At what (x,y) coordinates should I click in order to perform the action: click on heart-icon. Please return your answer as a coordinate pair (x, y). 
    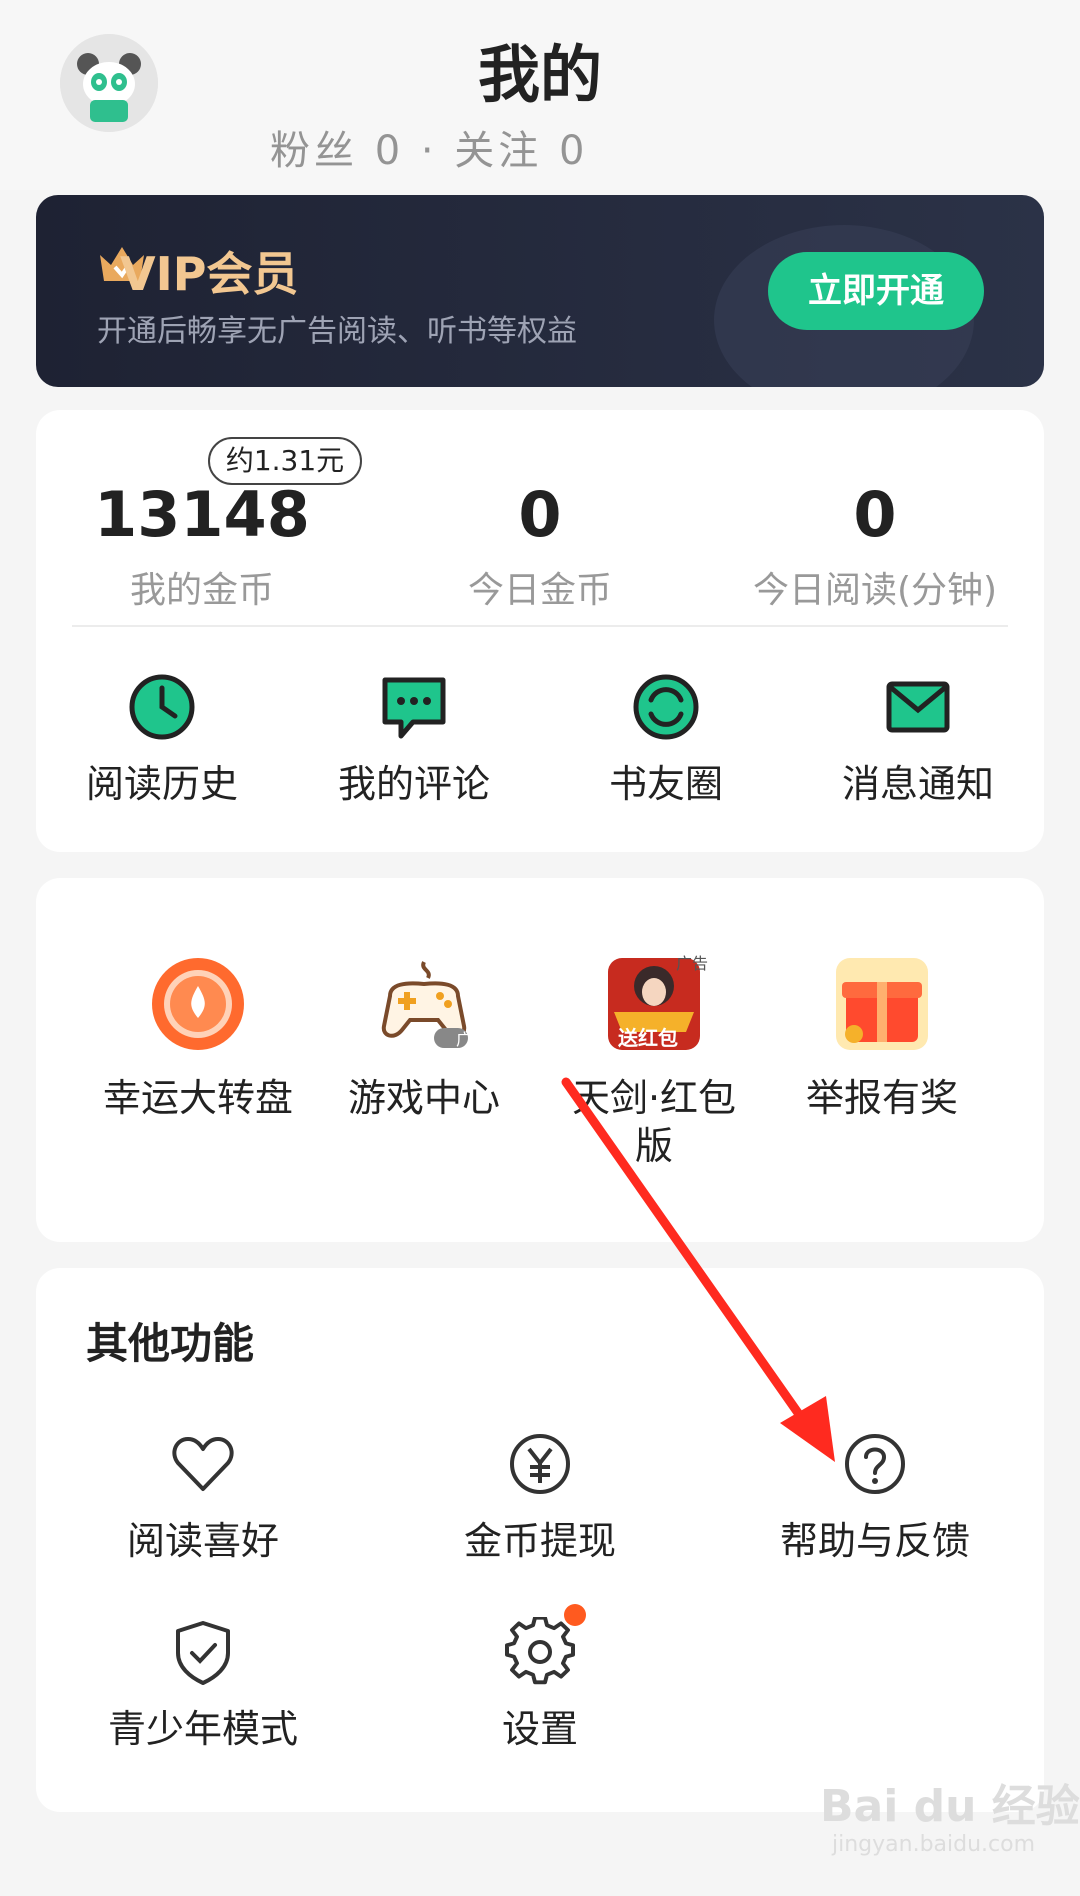
    Looking at the image, I should click on (203, 1464).